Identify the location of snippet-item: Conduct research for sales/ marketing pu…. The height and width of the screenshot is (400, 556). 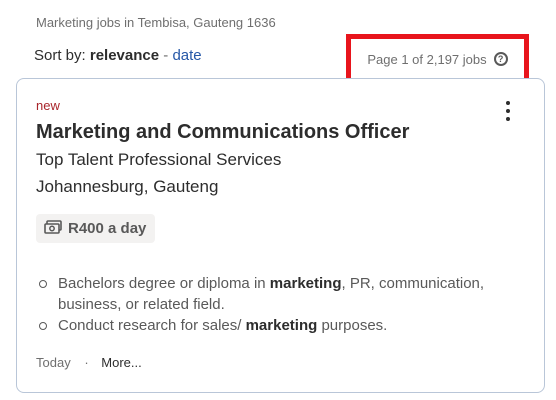
(266, 325).